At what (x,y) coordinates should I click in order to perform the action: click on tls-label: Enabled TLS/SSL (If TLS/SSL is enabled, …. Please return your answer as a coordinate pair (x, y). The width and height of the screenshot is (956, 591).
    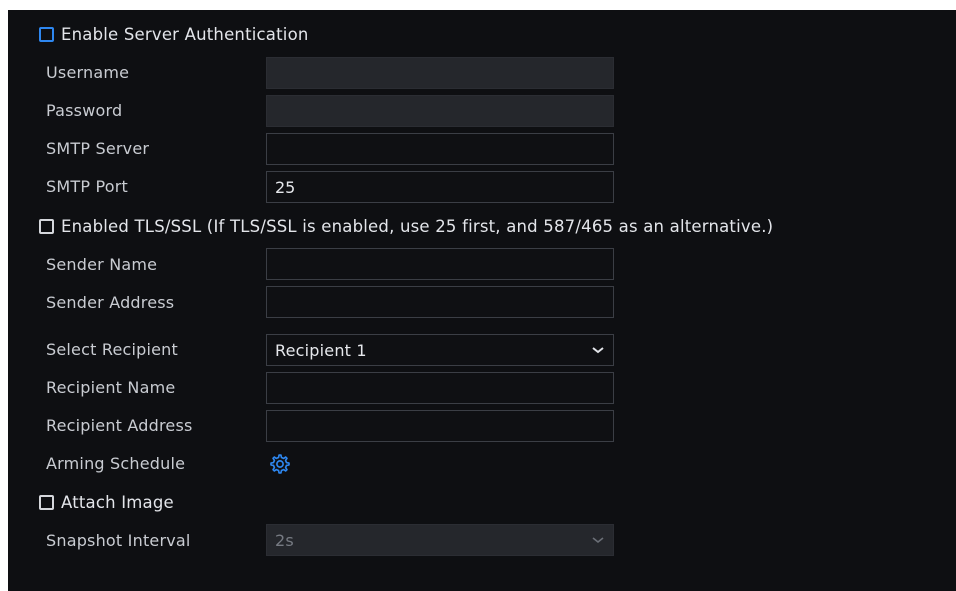
    Looking at the image, I should click on (417, 226).